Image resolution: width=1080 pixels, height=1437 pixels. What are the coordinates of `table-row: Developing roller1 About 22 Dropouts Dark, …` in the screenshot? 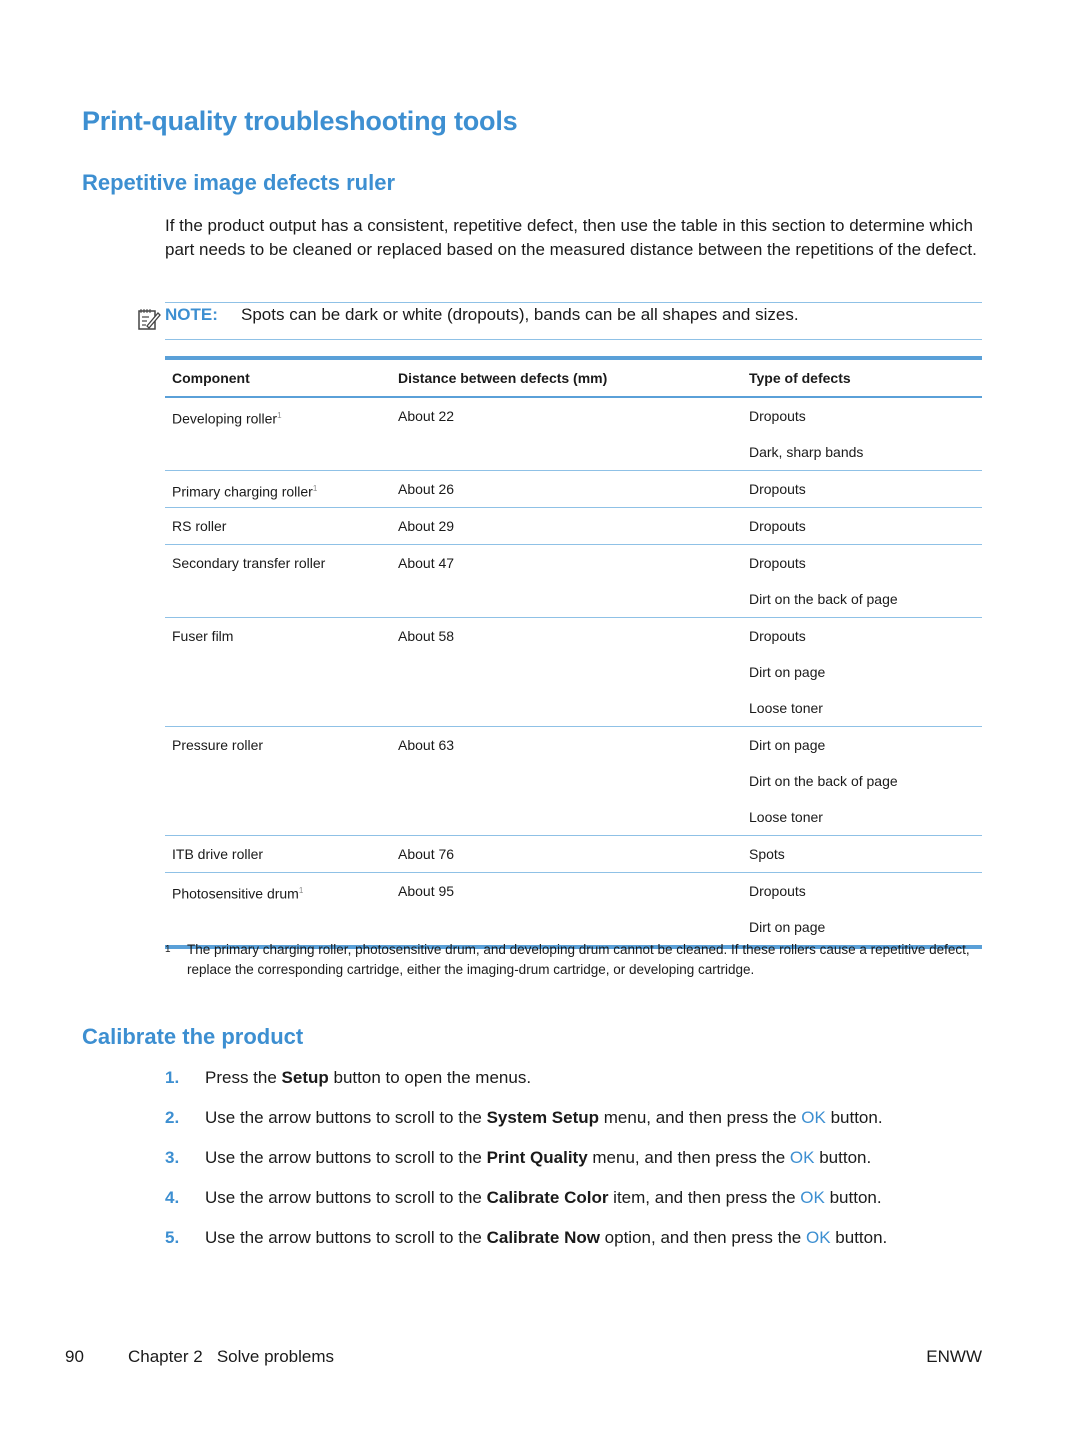 It's located at (573, 434).